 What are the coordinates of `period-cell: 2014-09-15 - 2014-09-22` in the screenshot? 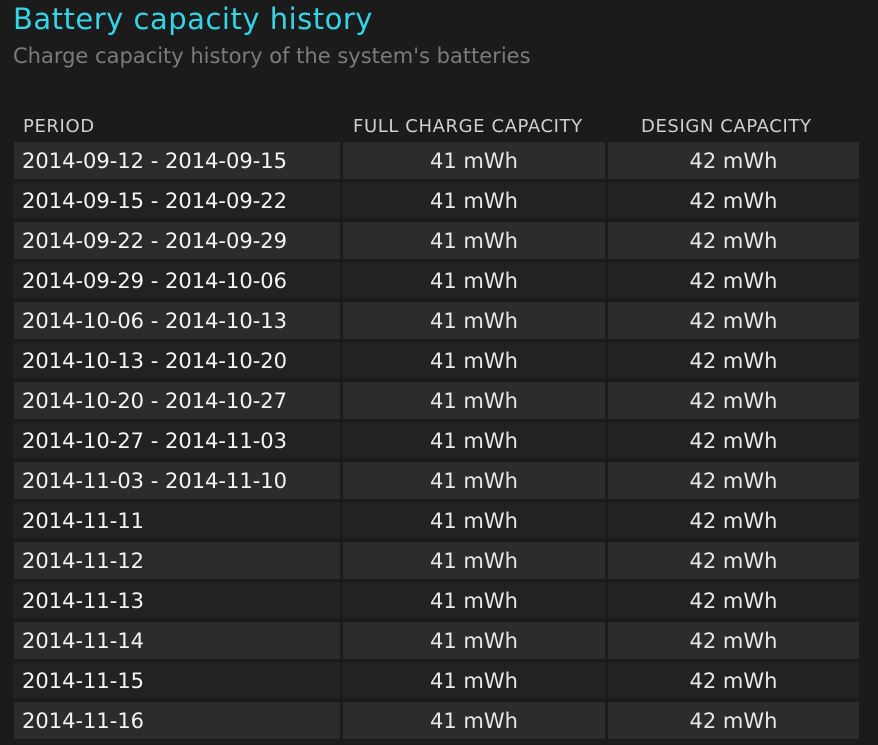 It's located at (177, 200).